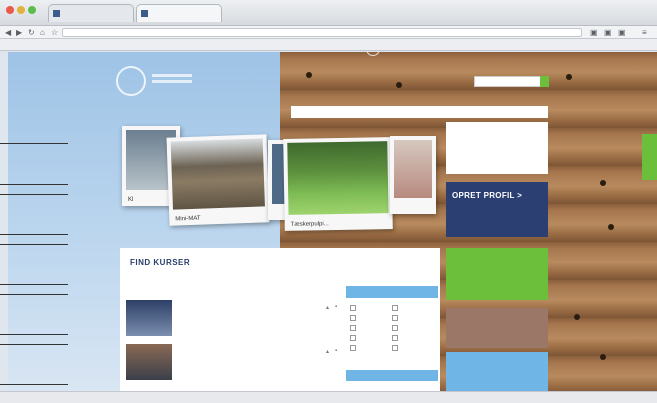 This screenshot has width=657, height=403. What do you see at coordinates (54, 32) in the screenshot?
I see `bookmark-star-icon: ☆` at bounding box center [54, 32].